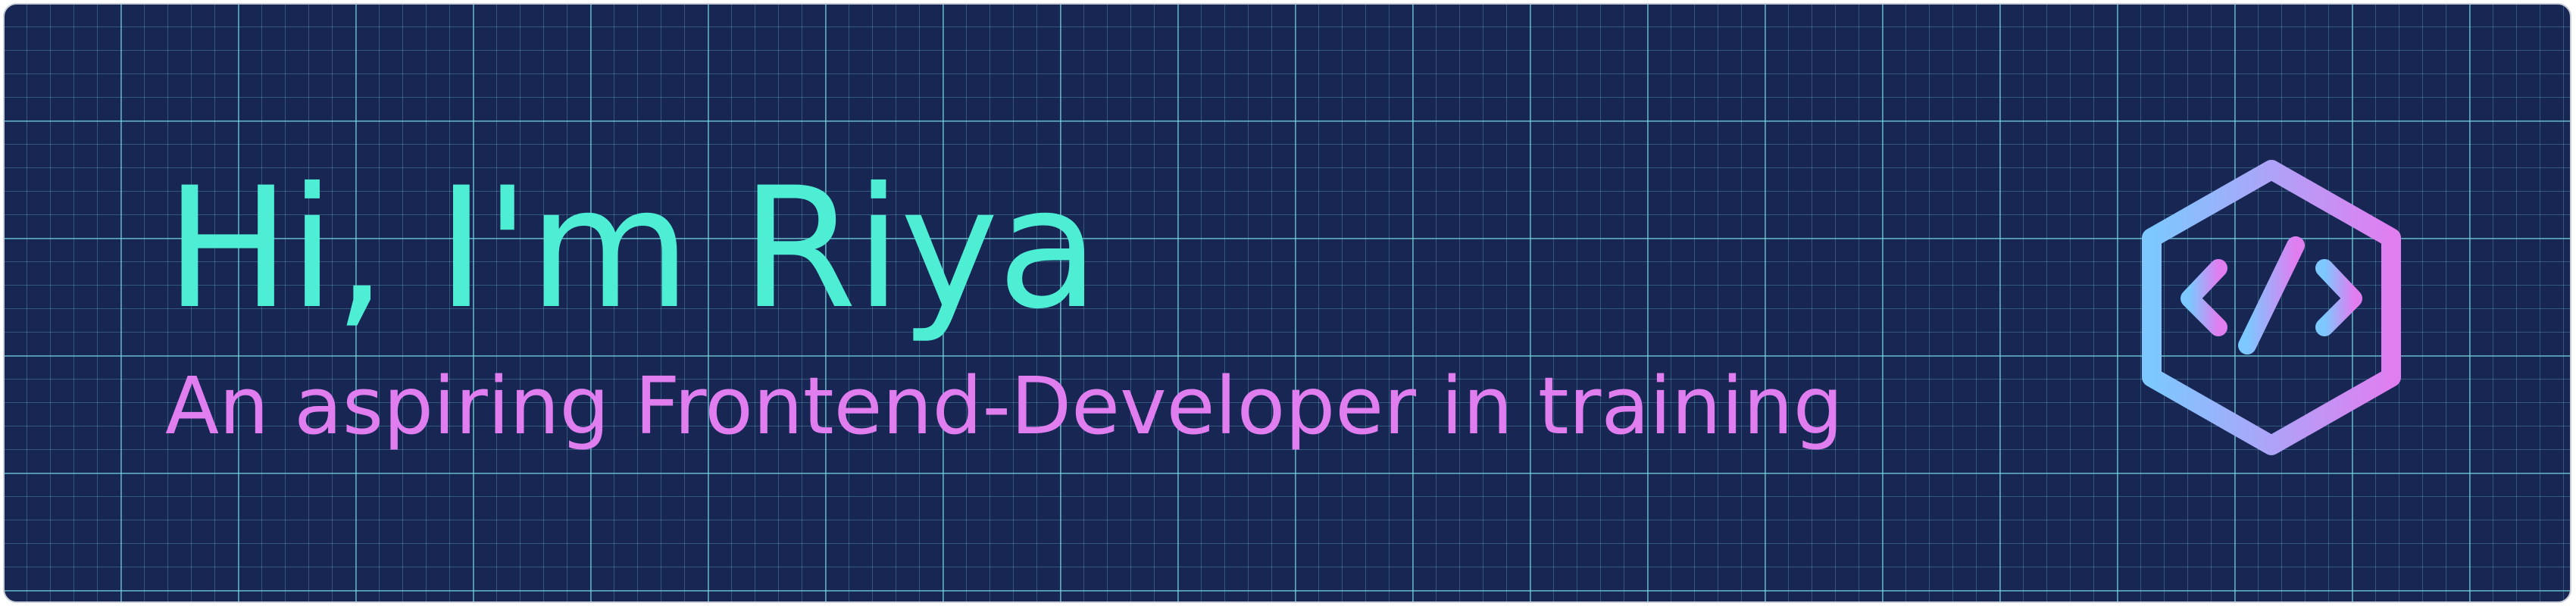 This screenshot has width=2576, height=606. Describe the element at coordinates (2271, 295) in the screenshot. I see `forward-slash` at that location.